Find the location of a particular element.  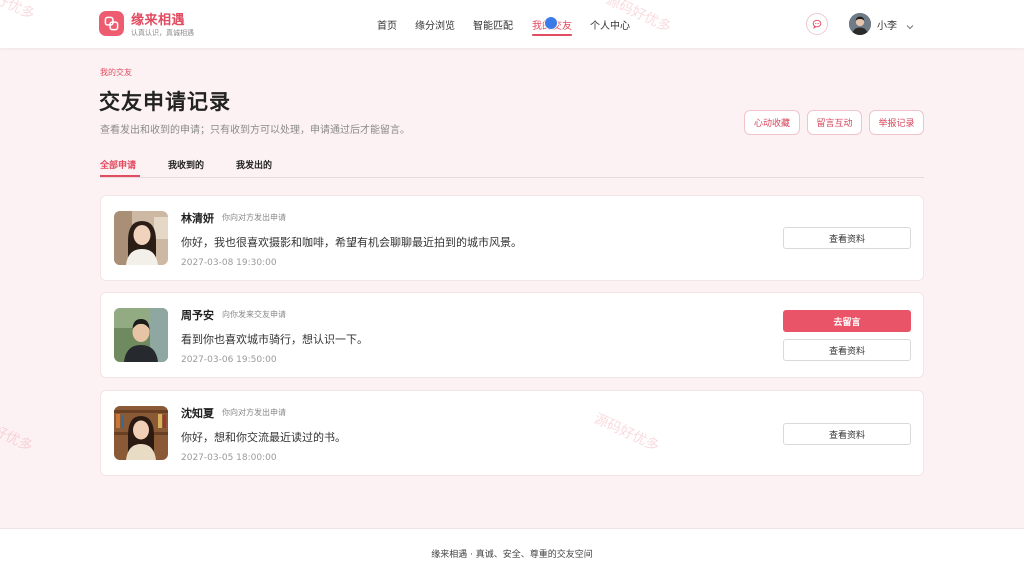

request-message: 你好，想和你交流最近读过的书。 is located at coordinates (263, 437).